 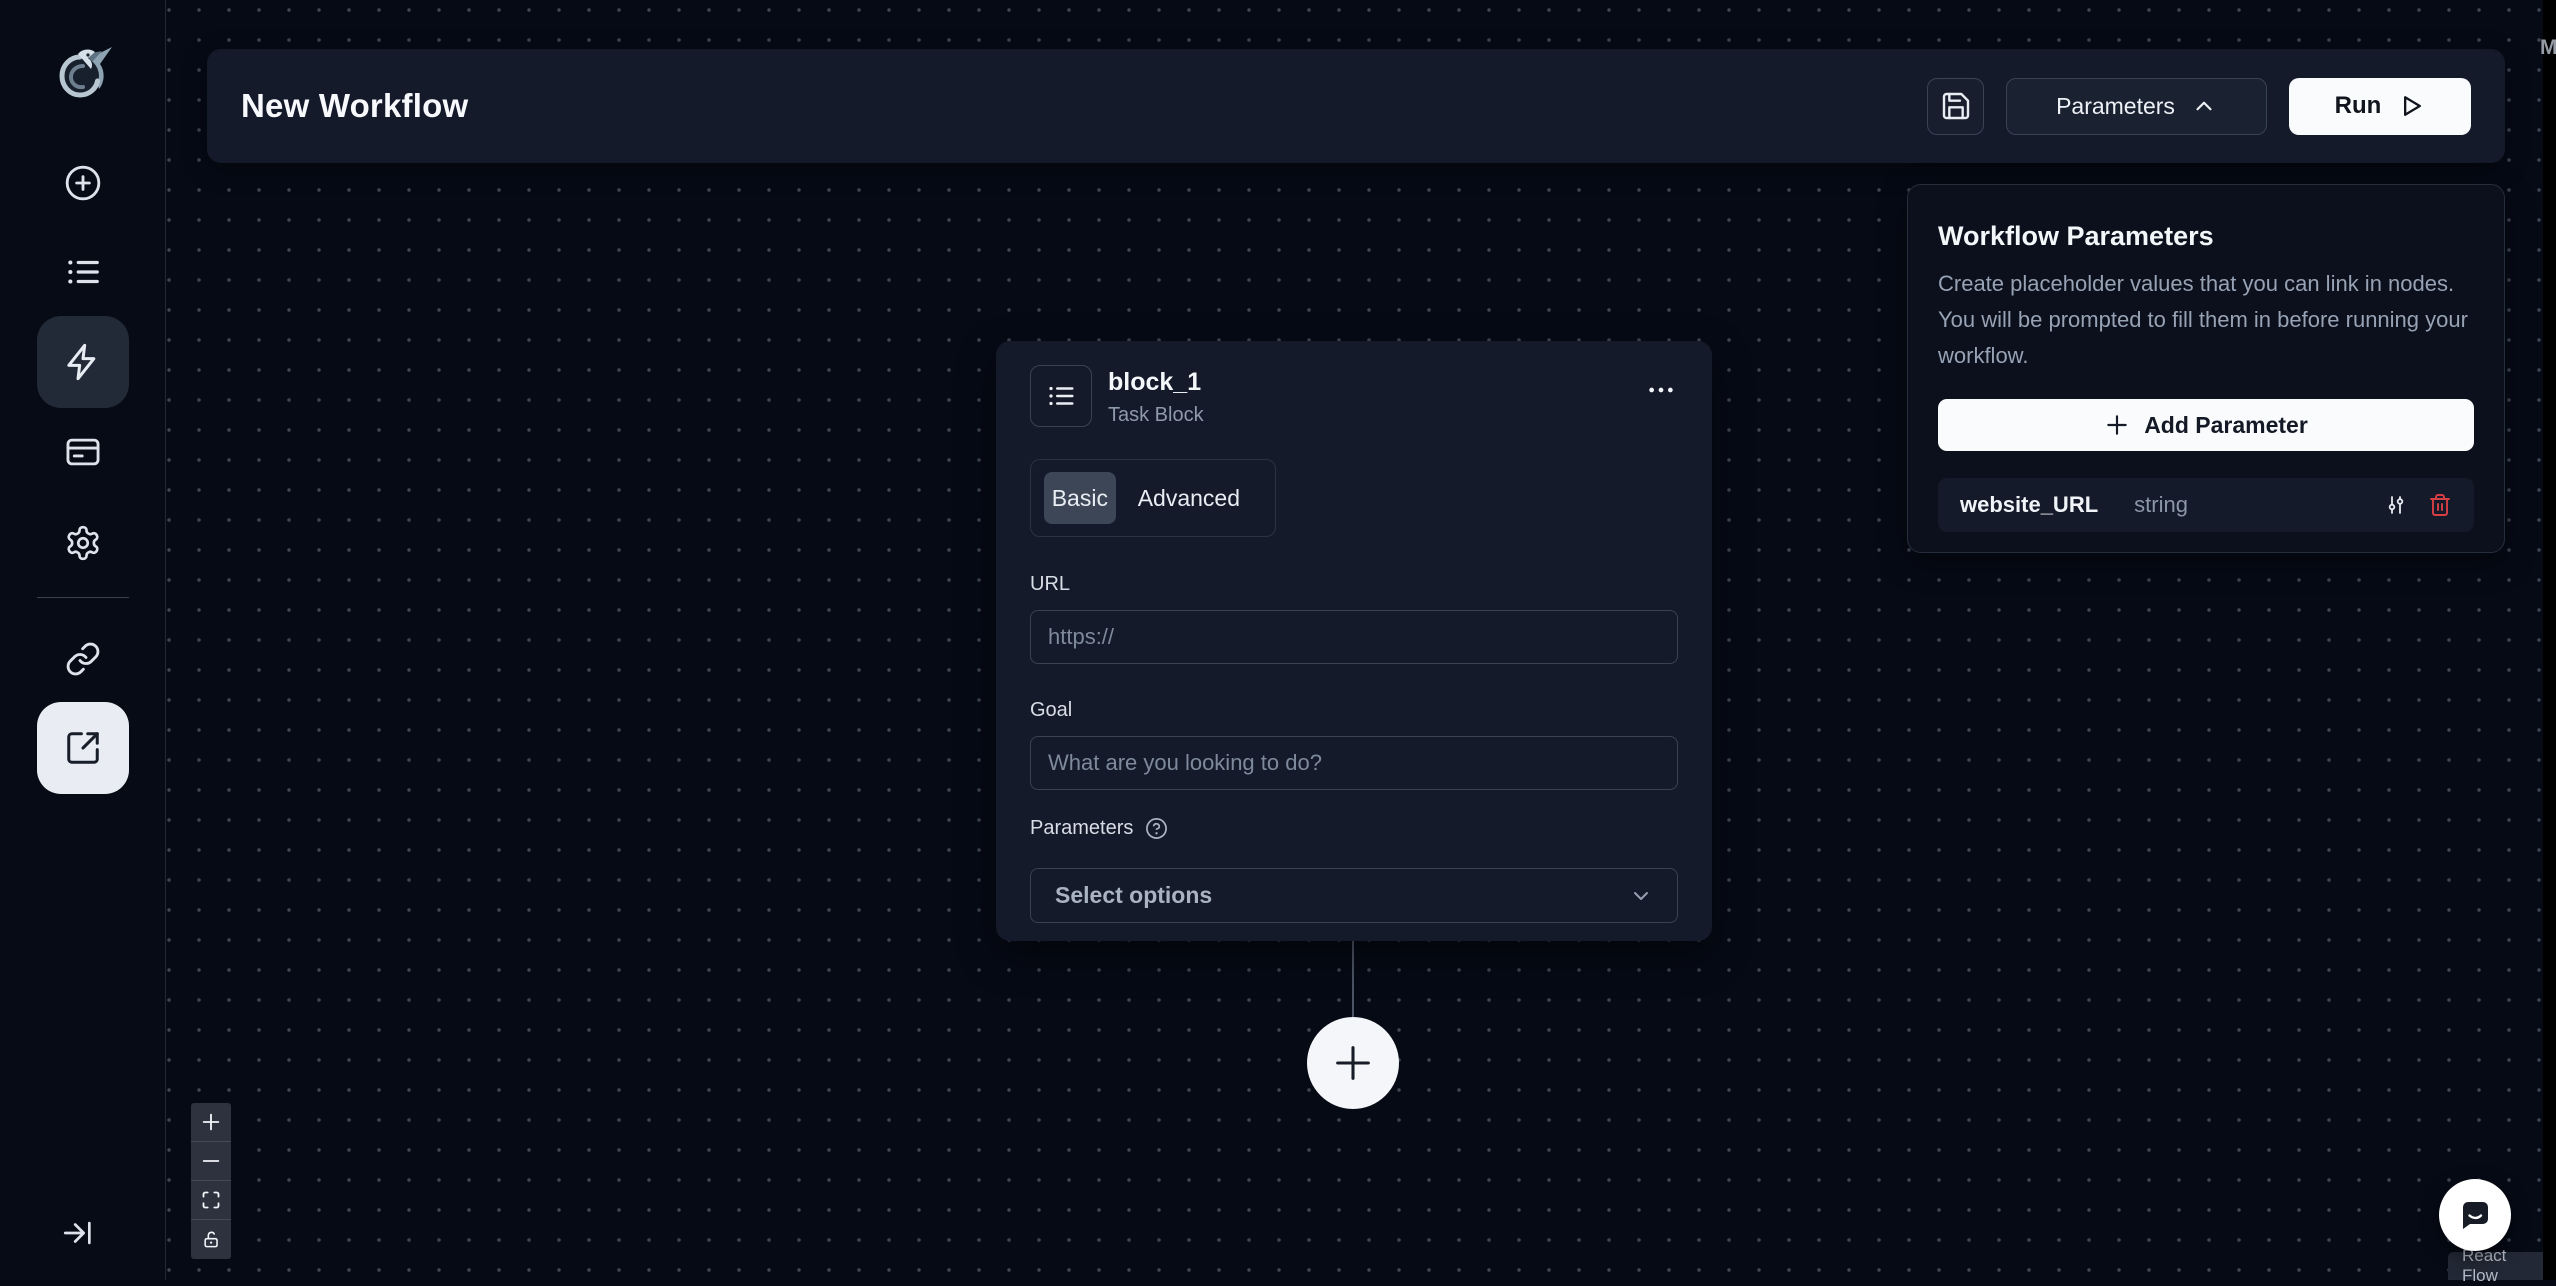 I want to click on gear-icon, so click(x=83, y=543).